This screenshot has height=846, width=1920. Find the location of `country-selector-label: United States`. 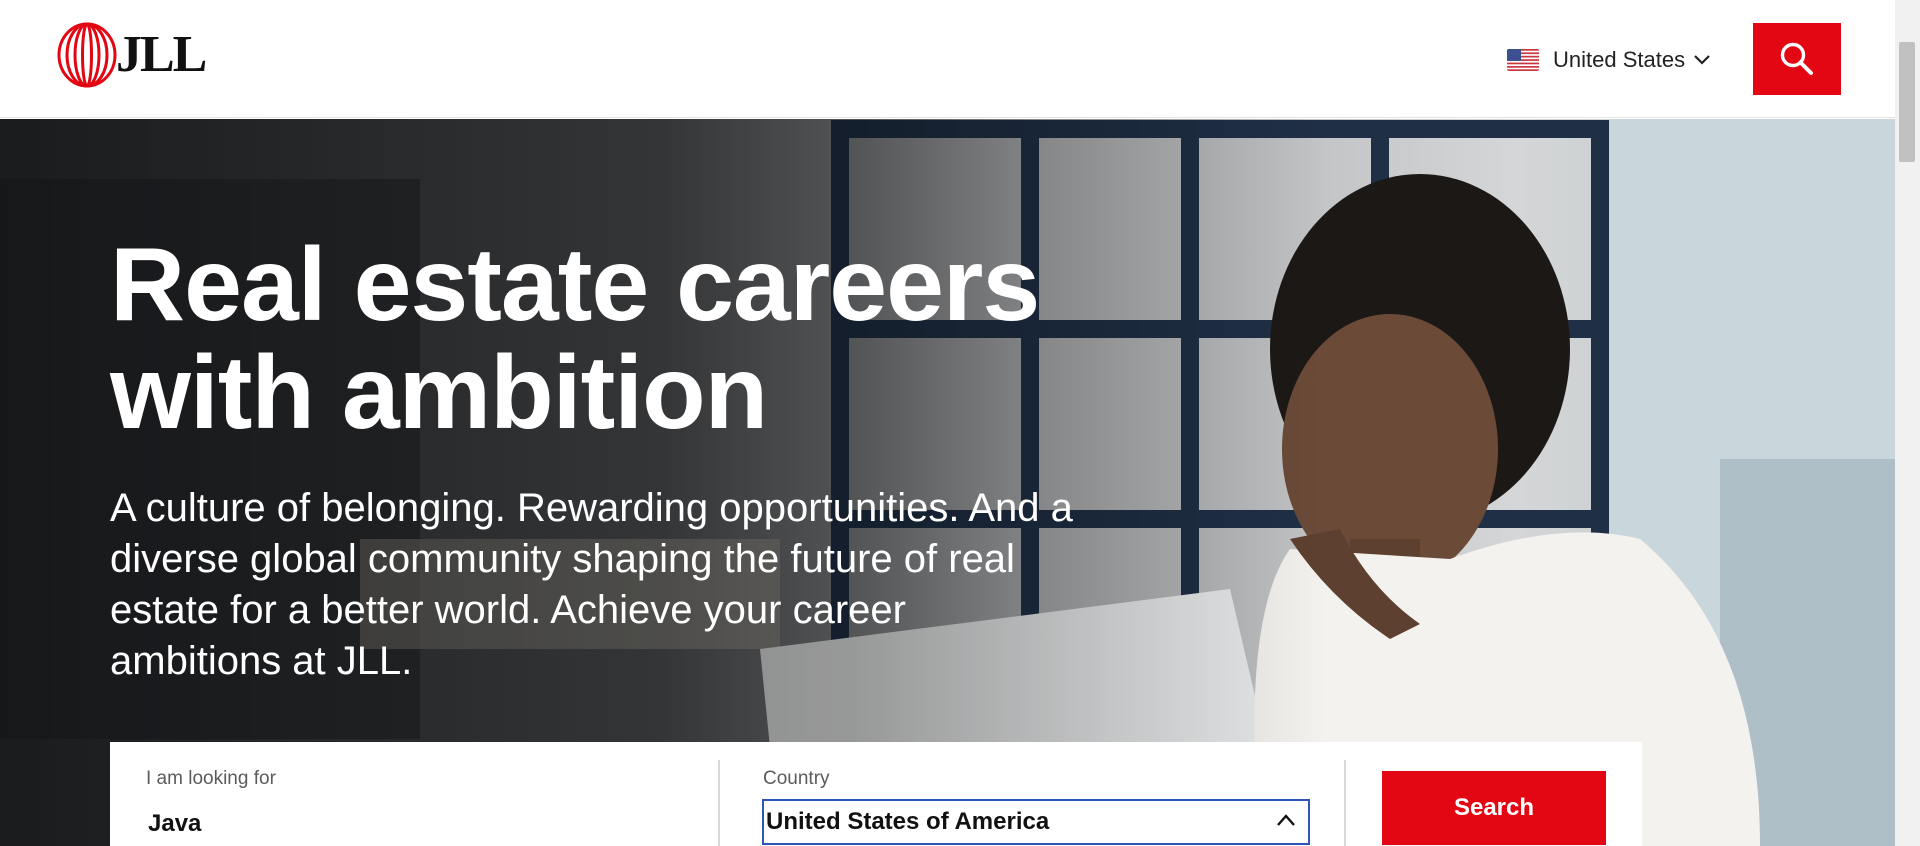

country-selector-label: United States is located at coordinates (1619, 59).